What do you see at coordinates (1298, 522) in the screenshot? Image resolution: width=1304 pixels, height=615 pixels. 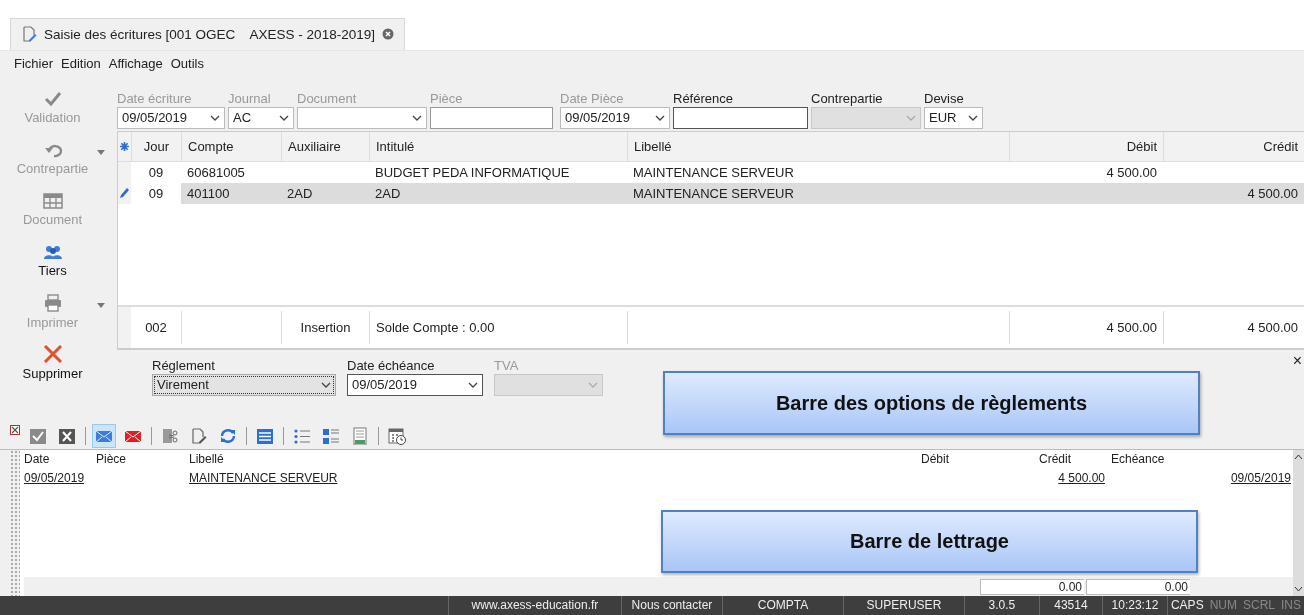 I see `scrollbar` at bounding box center [1298, 522].